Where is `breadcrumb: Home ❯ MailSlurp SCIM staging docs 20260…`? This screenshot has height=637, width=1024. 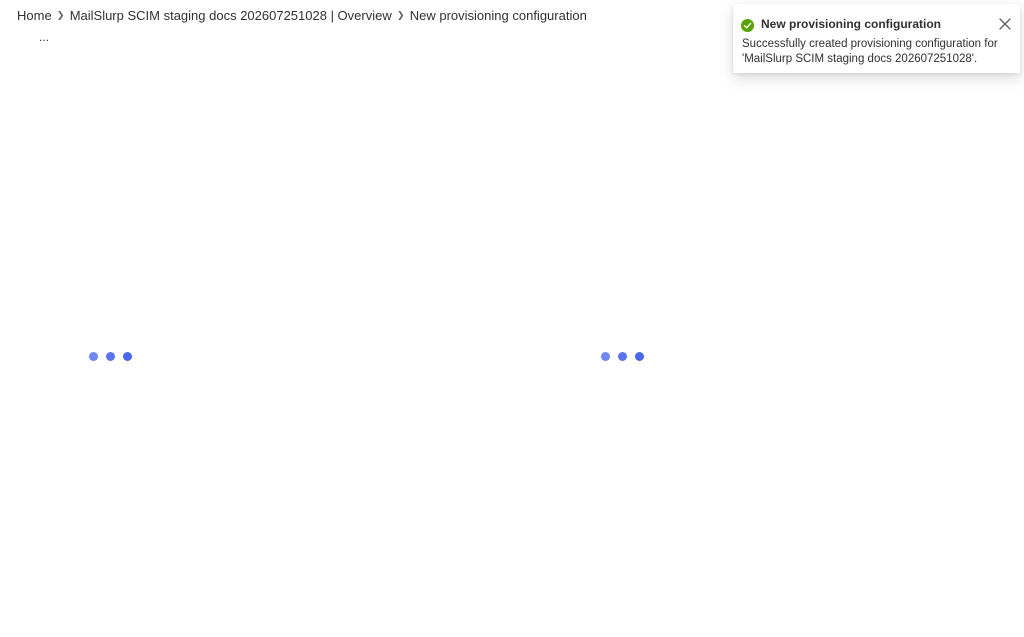 breadcrumb: Home ❯ MailSlurp SCIM staging docs 20260… is located at coordinates (302, 15).